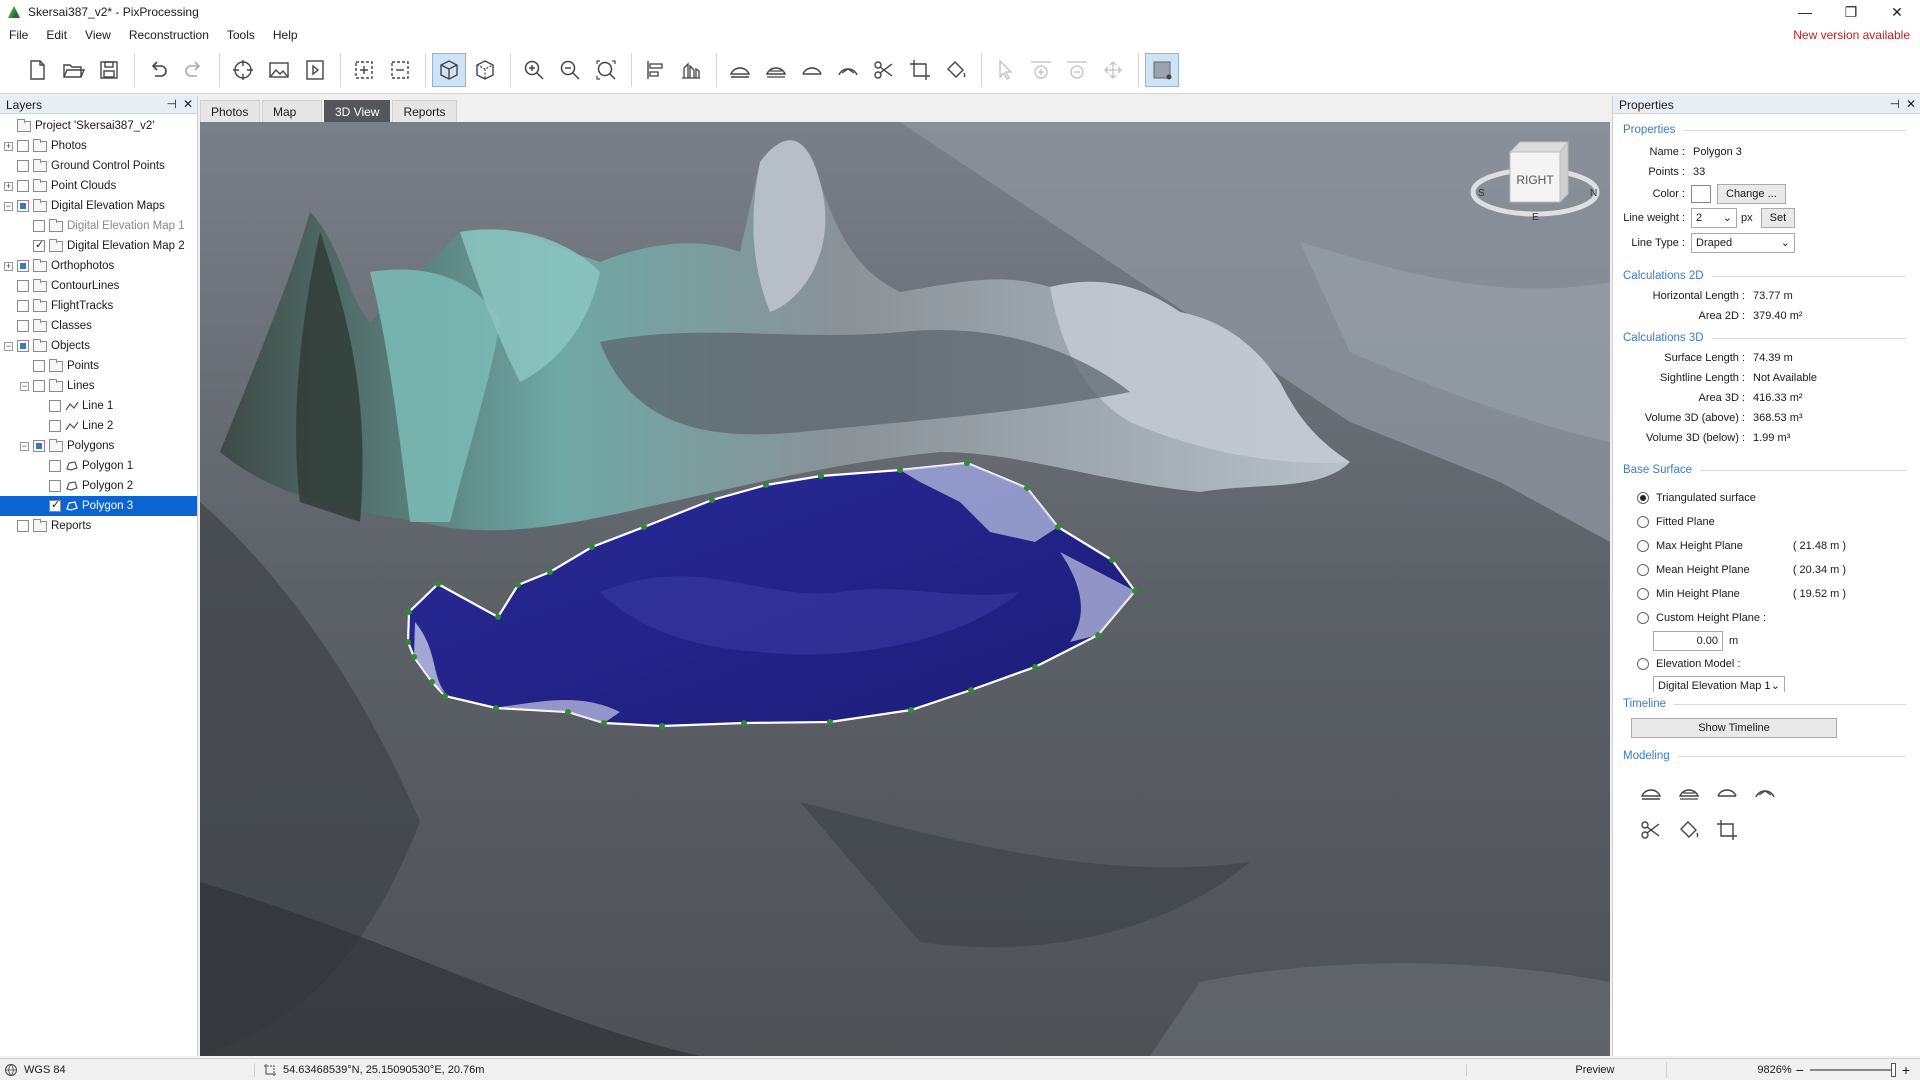 The width and height of the screenshot is (1920, 1080). Describe the element at coordinates (169, 35) in the screenshot. I see `menu-reconstruction: Reconstruction` at that location.